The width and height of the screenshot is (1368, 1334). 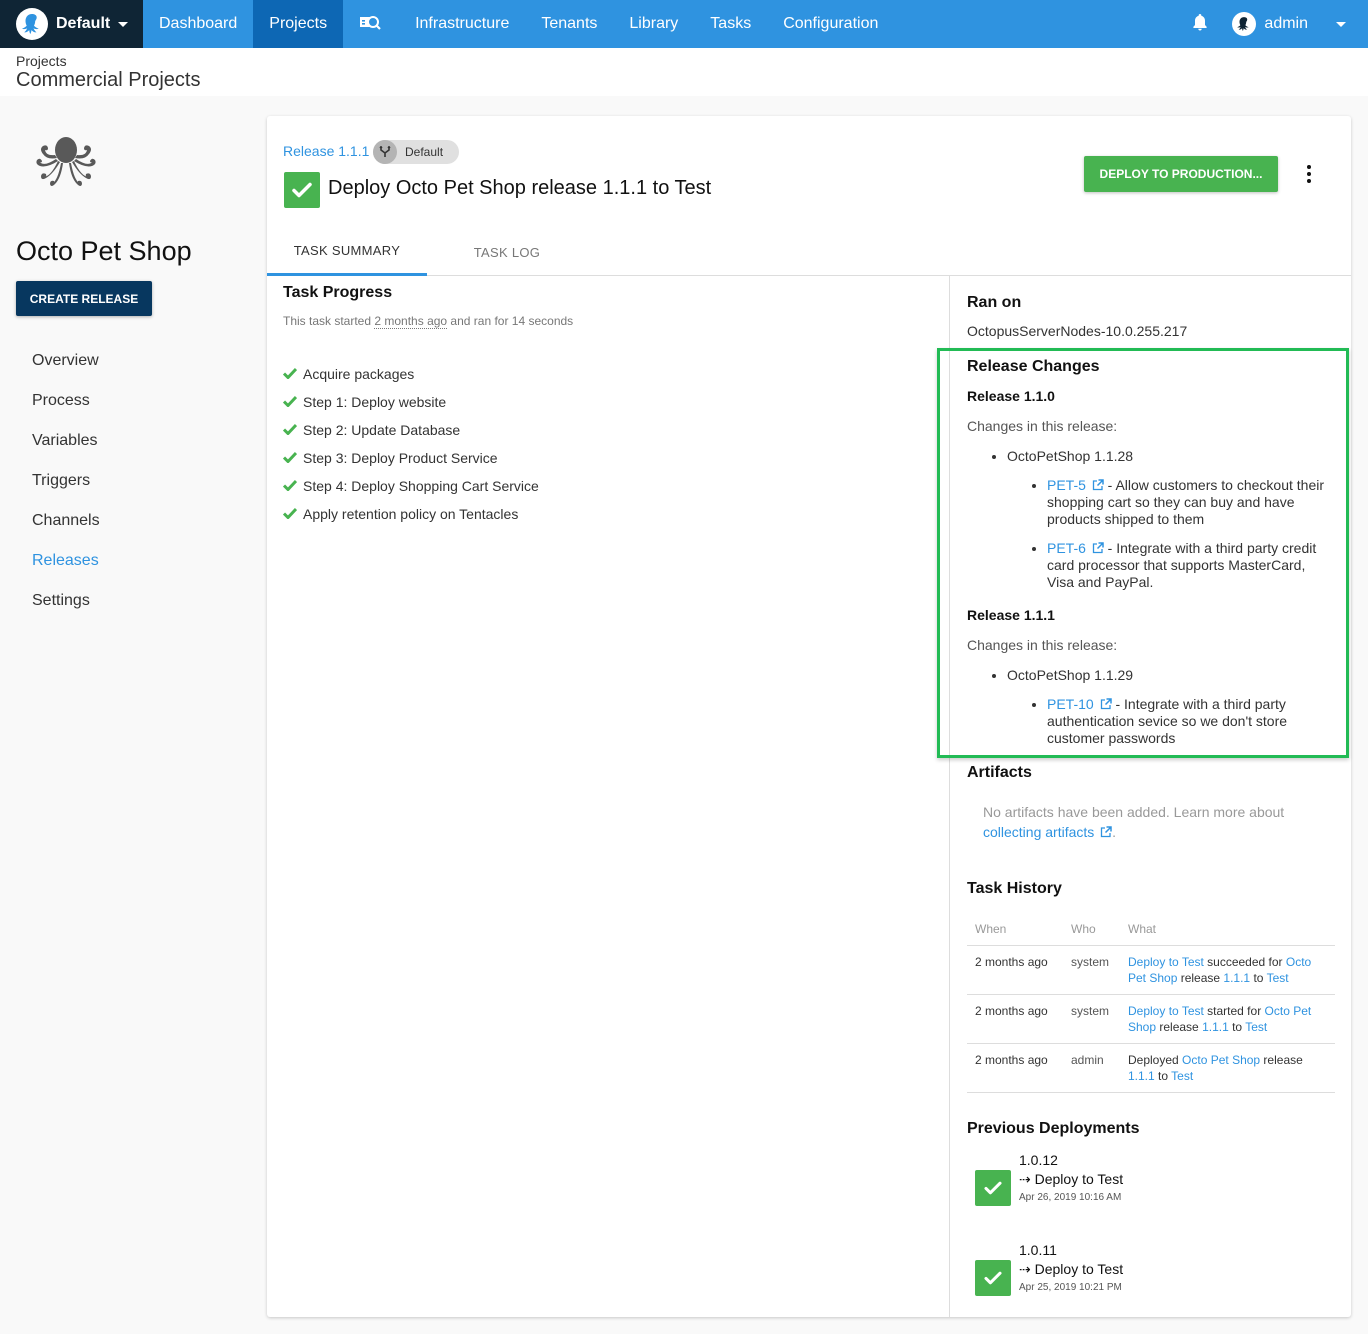 What do you see at coordinates (1341, 24) in the screenshot?
I see `caret-down-icon` at bounding box center [1341, 24].